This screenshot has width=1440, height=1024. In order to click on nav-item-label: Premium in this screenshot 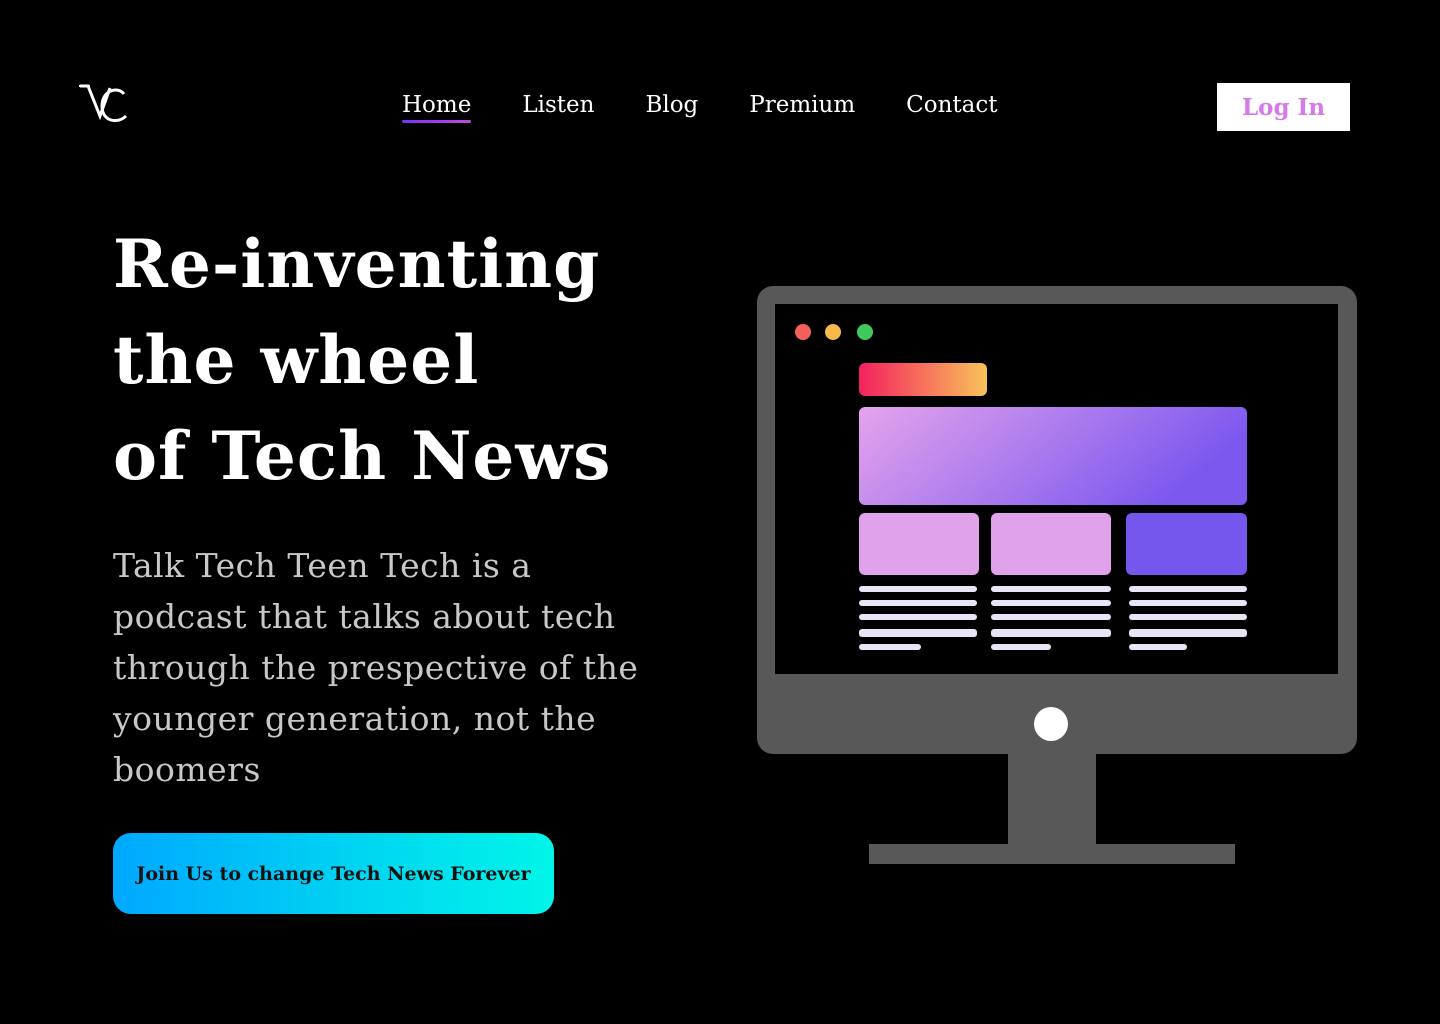, I will do `click(802, 105)`.